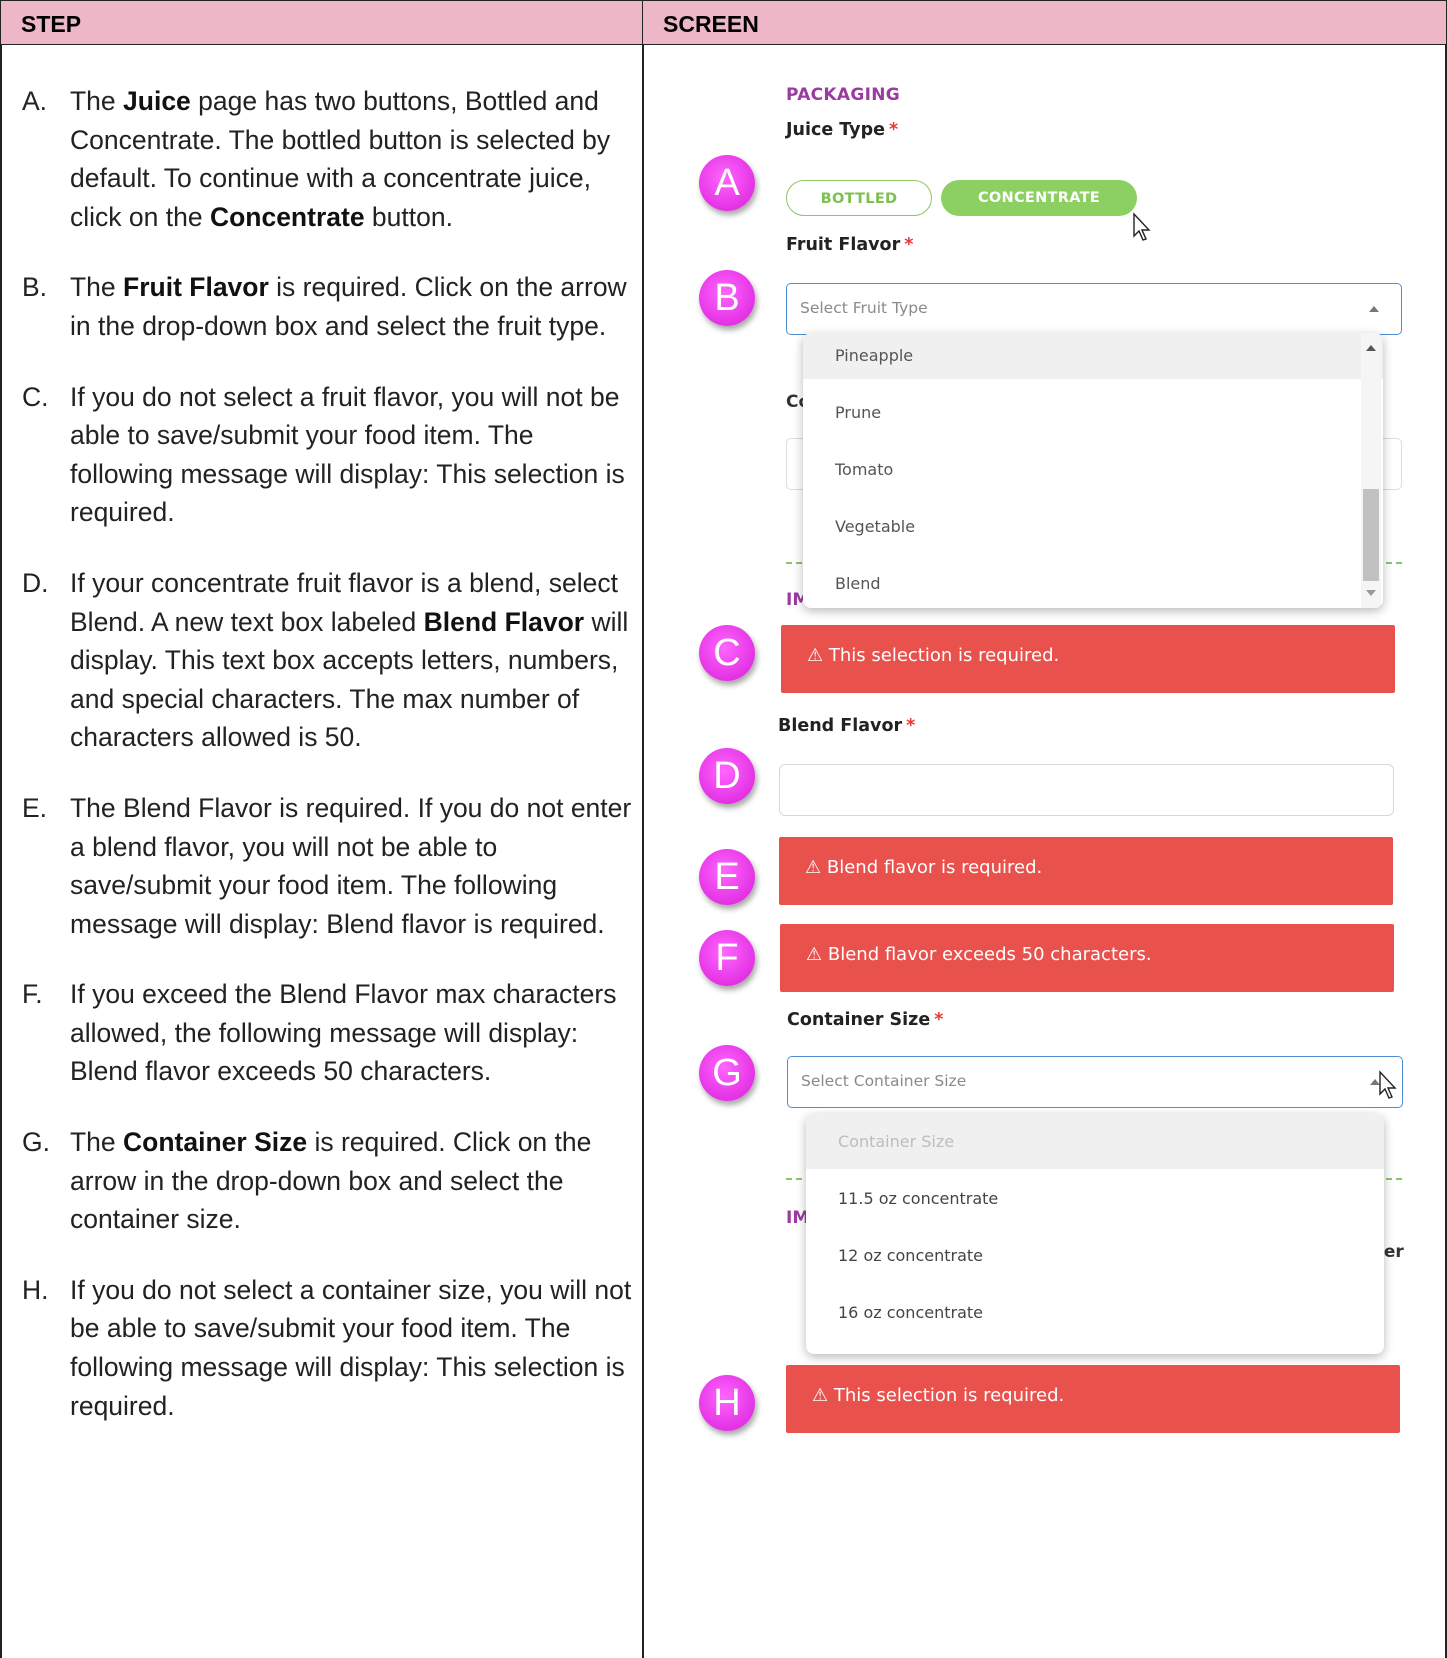  What do you see at coordinates (51, 24) in the screenshot?
I see `step-header-text: STEP` at bounding box center [51, 24].